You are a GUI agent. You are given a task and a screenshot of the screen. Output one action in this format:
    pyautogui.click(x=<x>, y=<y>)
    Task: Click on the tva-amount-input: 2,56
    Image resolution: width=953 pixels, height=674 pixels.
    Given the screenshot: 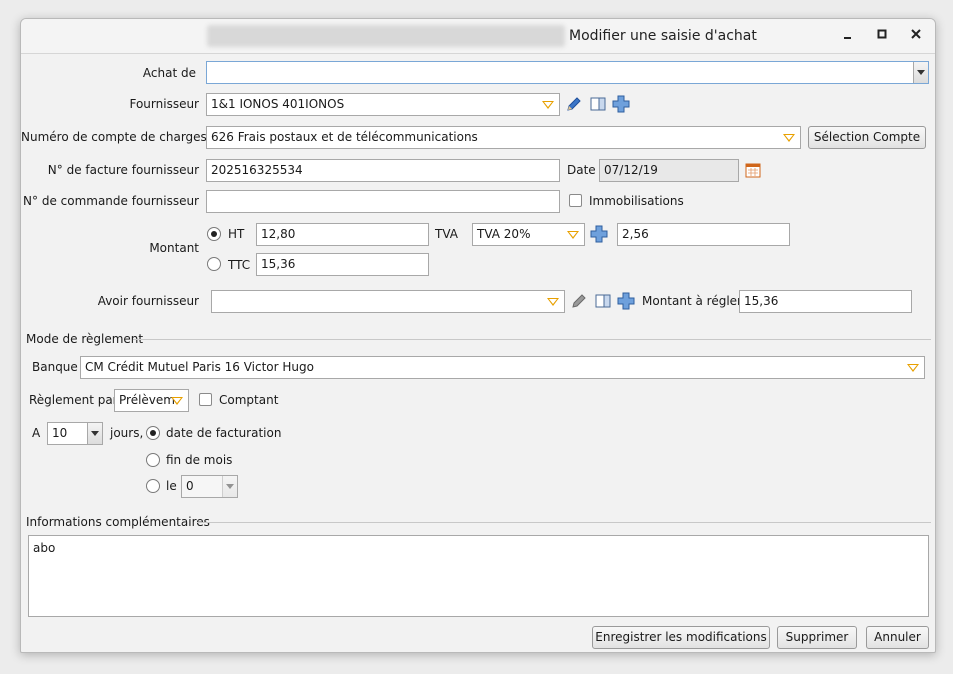 What is the action you would take?
    pyautogui.click(x=703, y=234)
    